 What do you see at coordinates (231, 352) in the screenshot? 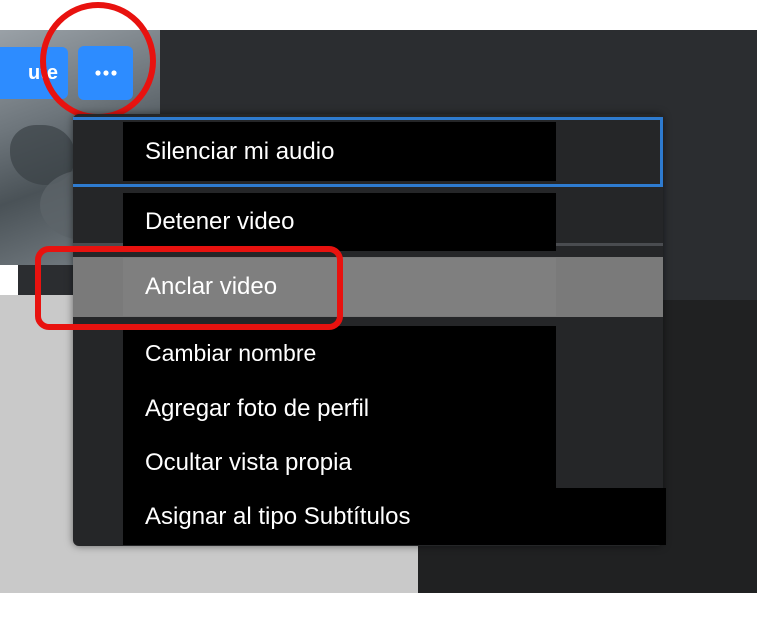
I see `menu-item-label: Cambiar nombre` at bounding box center [231, 352].